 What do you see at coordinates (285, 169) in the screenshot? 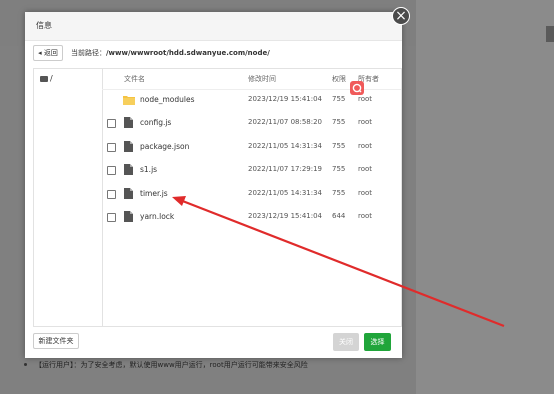
I see `file-mtime: 2022/11/07 17:29:19` at bounding box center [285, 169].